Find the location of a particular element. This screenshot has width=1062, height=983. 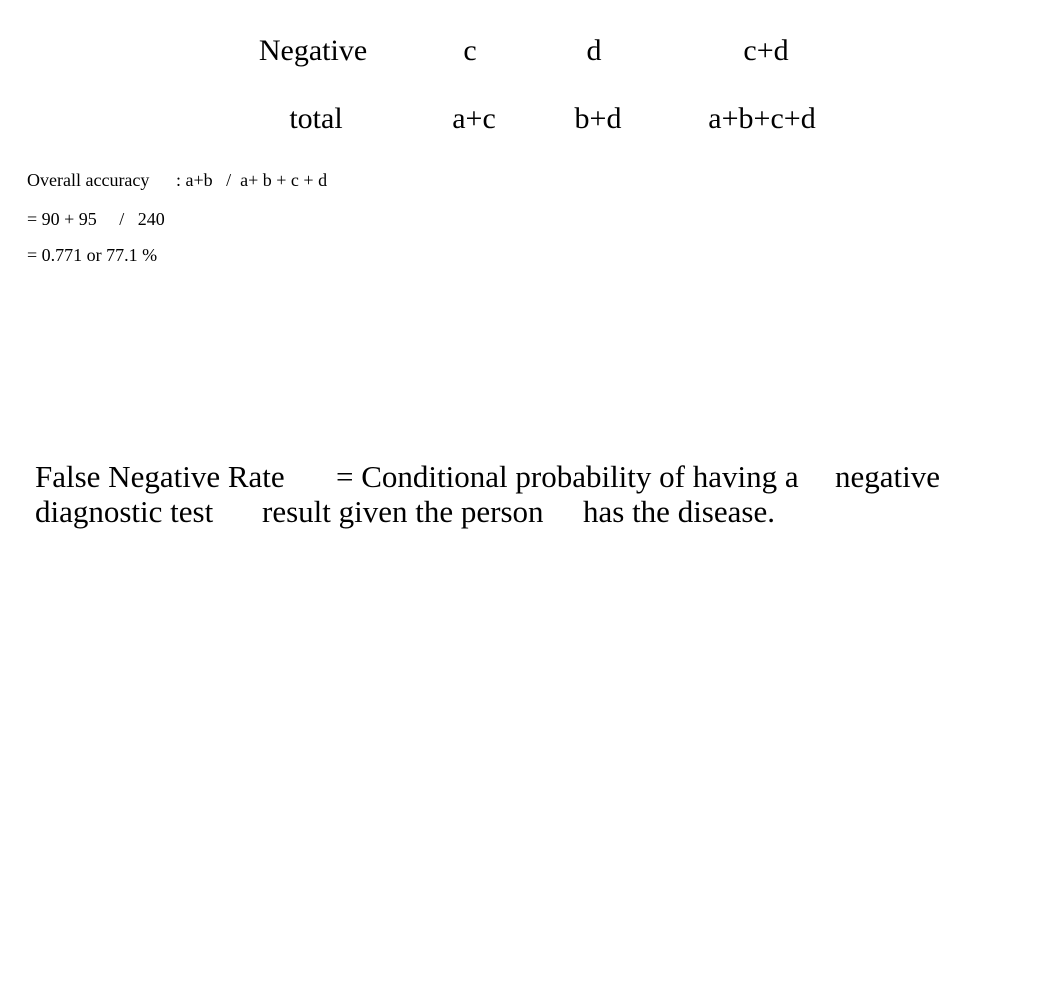

cell-a-plus-c: a+c is located at coordinates (474, 118).